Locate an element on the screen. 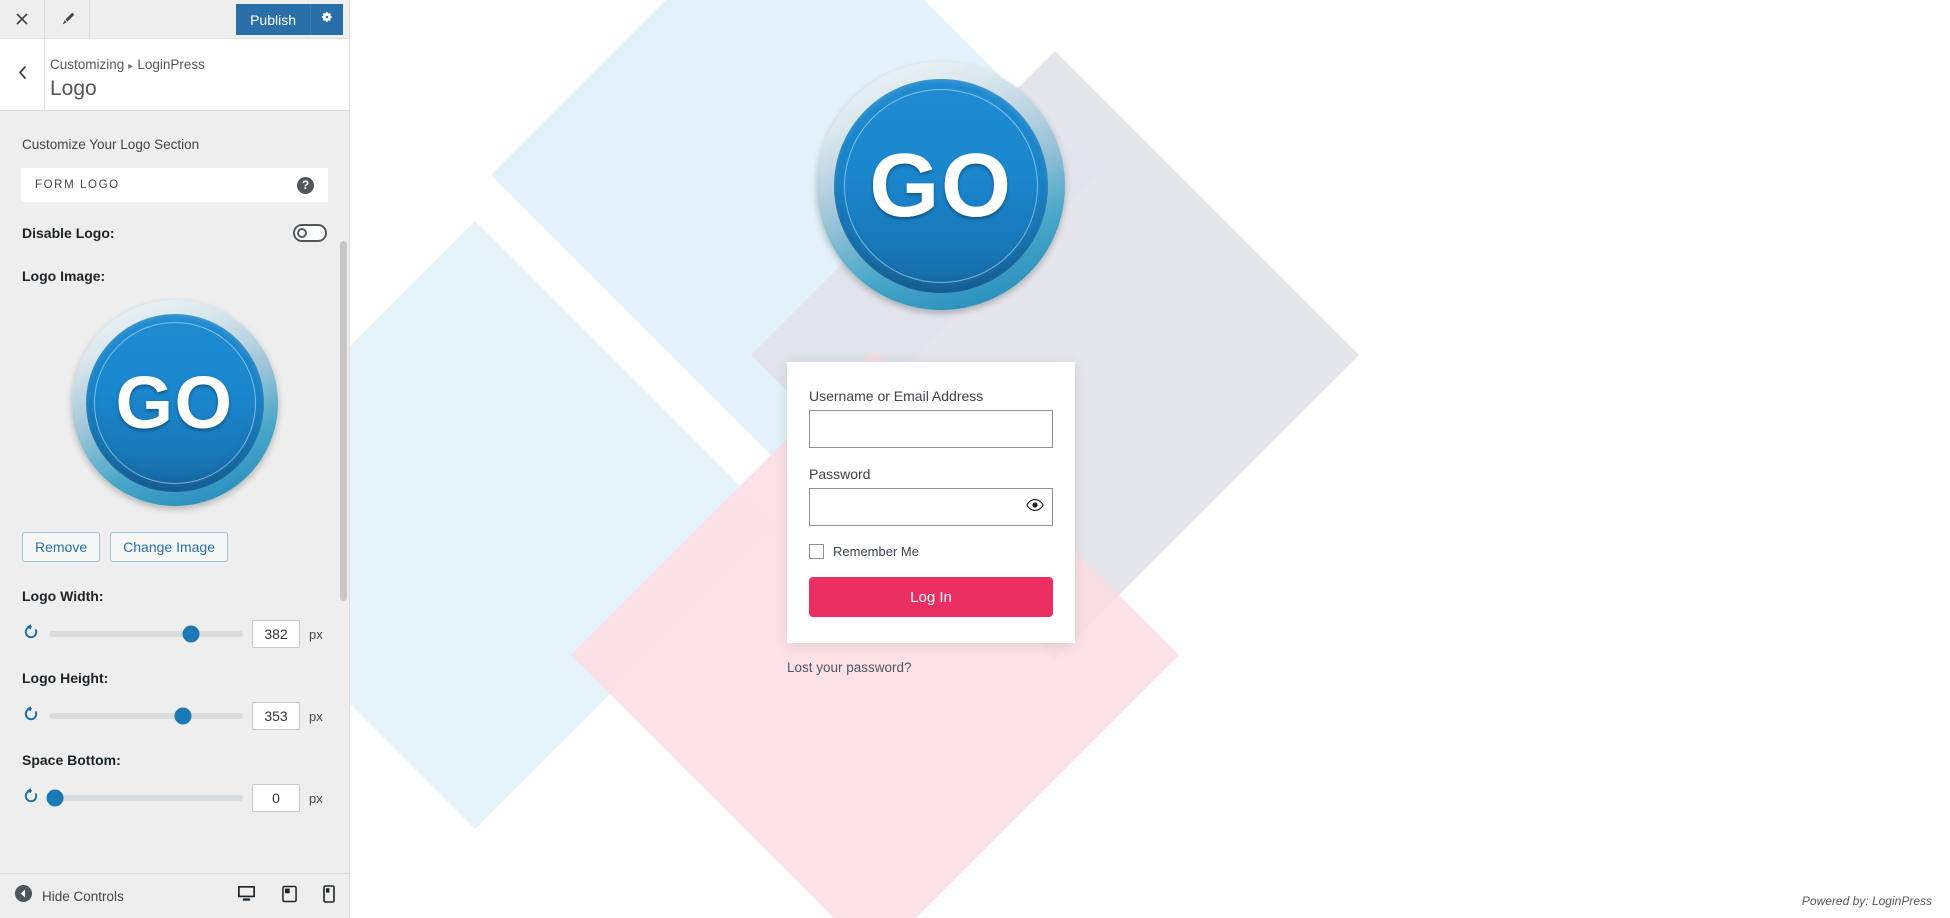 This screenshot has height=918, width=1950. mobile-preview-button is located at coordinates (329, 896).